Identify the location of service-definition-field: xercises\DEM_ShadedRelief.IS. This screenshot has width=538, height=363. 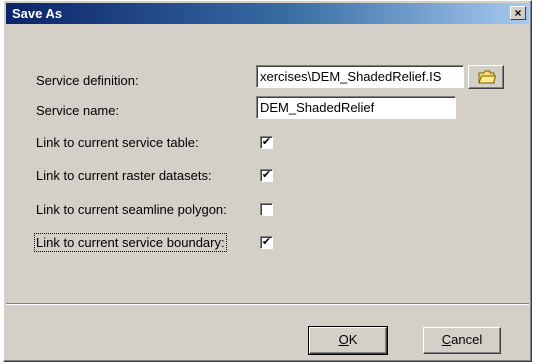
(360, 76).